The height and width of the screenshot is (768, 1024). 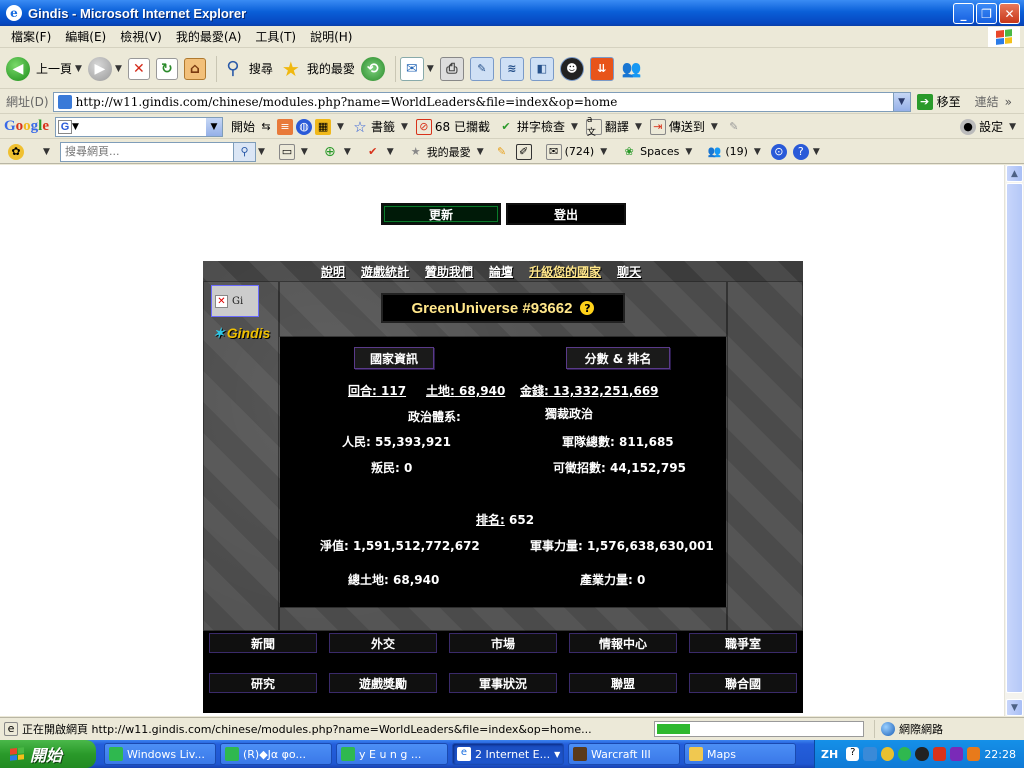 I want to click on download-button: ⇊, so click(x=601, y=69).